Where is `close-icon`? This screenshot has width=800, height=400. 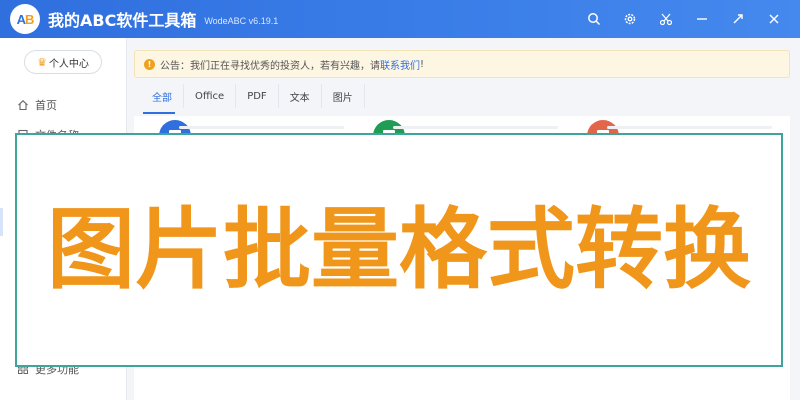
close-icon is located at coordinates (774, 19).